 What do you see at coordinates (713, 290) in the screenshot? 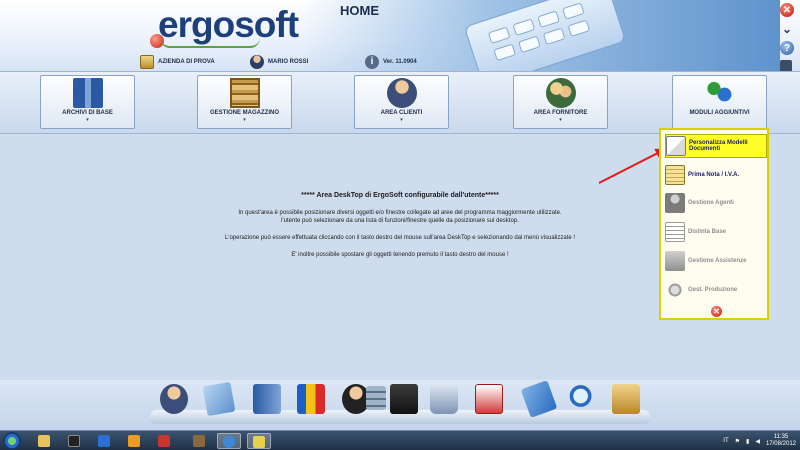
I see `panel-item-label: Gest. Produzione` at bounding box center [713, 290].